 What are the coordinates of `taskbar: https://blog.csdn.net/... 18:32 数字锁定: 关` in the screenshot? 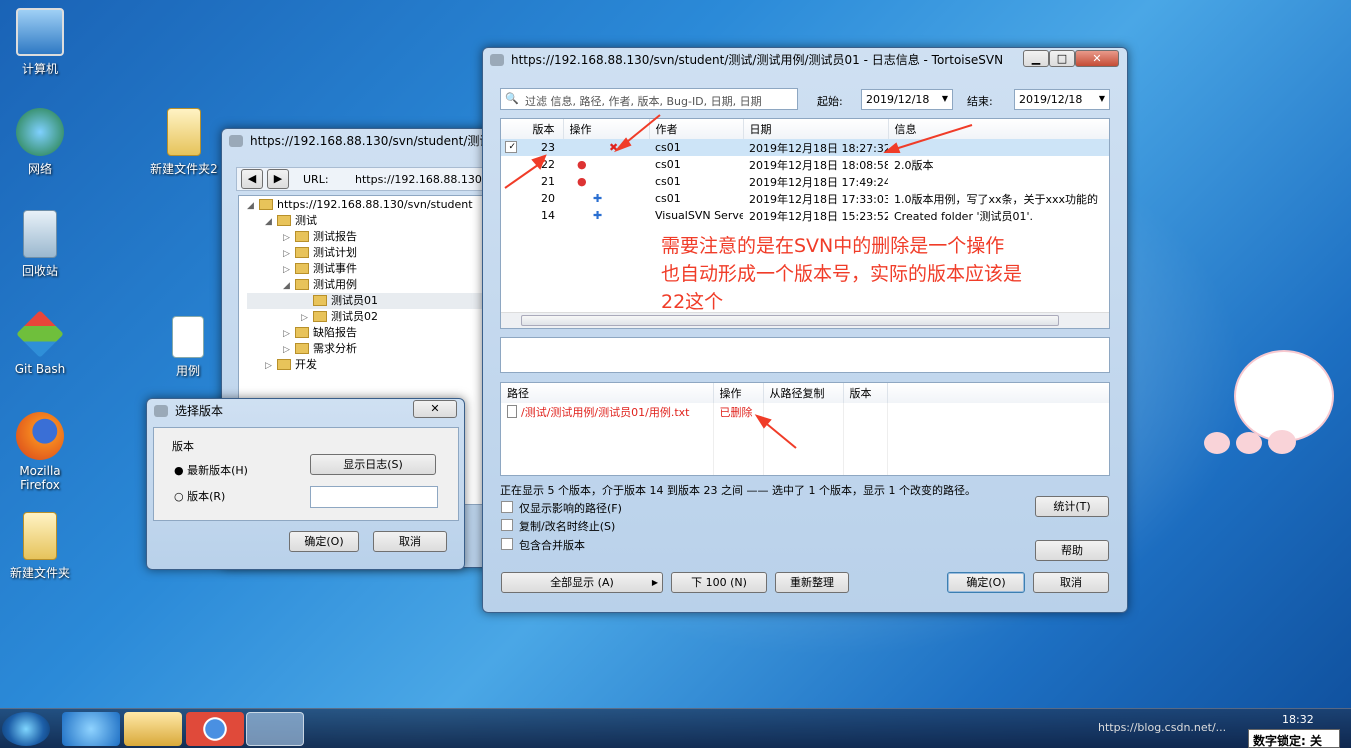 It's located at (675, 728).